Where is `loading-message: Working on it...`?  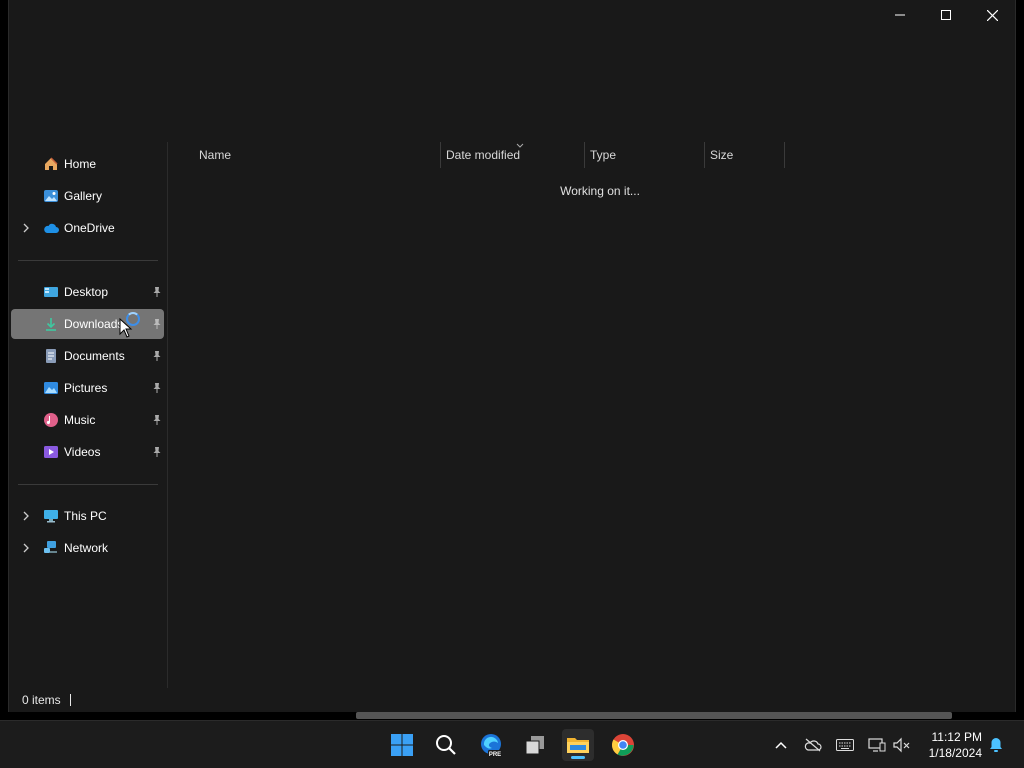 loading-message: Working on it... is located at coordinates (600, 191).